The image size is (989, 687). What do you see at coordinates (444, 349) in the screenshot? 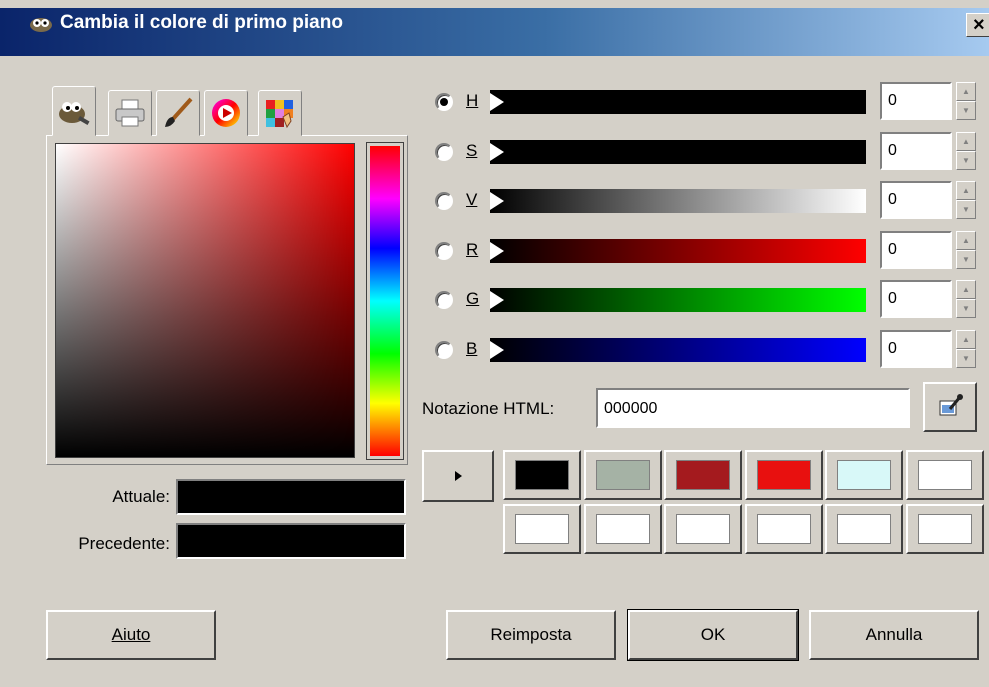
I see `radio-b` at bounding box center [444, 349].